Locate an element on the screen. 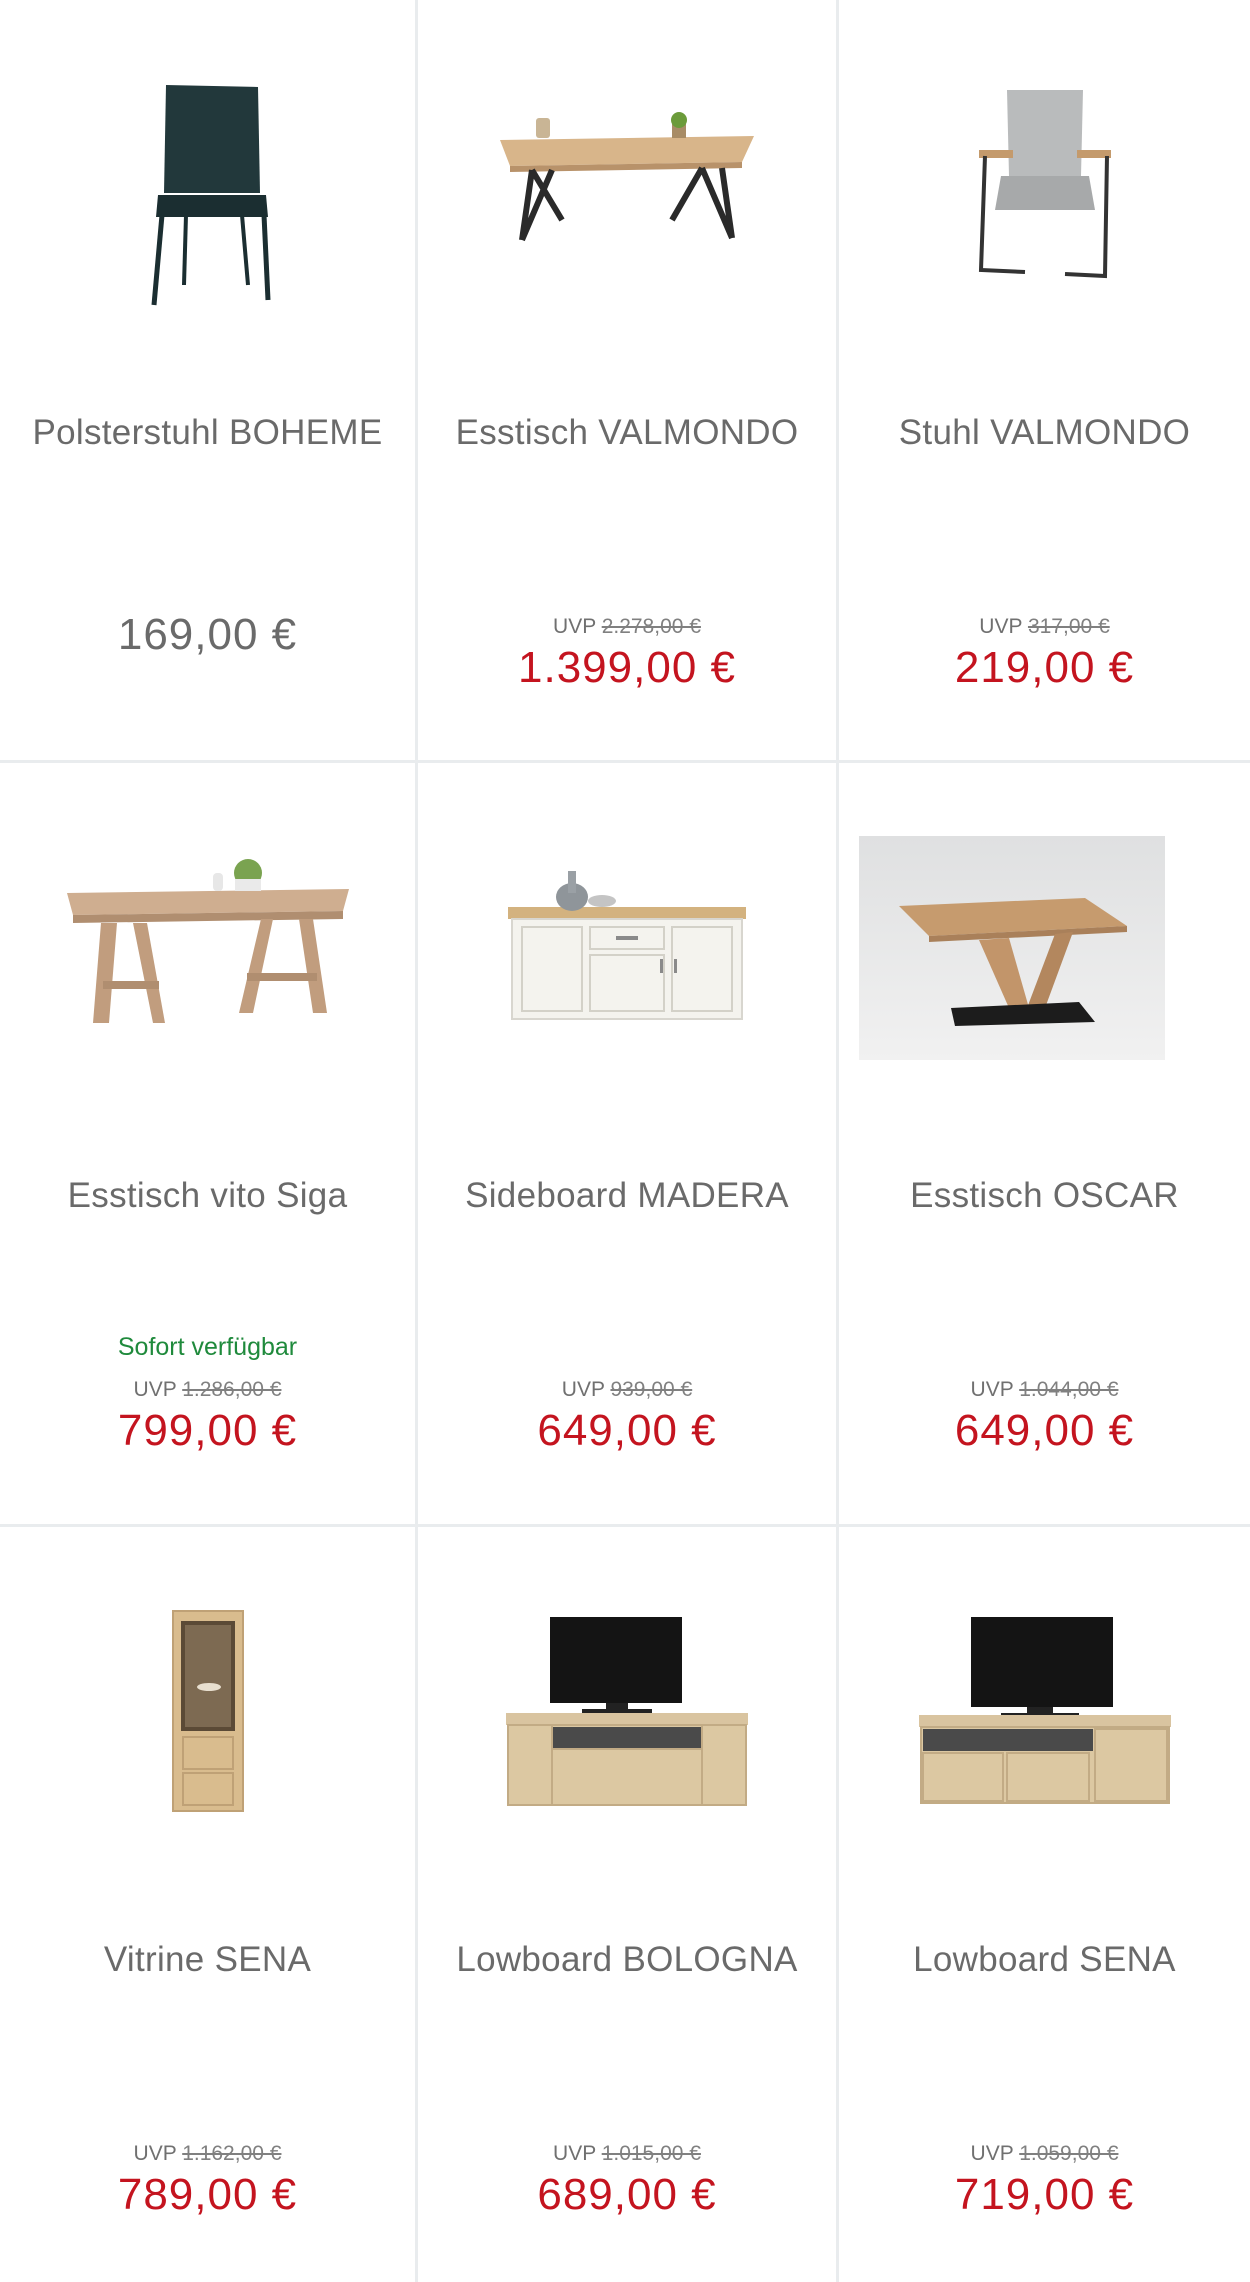  armchair-grey-icon is located at coordinates (1044, 184).